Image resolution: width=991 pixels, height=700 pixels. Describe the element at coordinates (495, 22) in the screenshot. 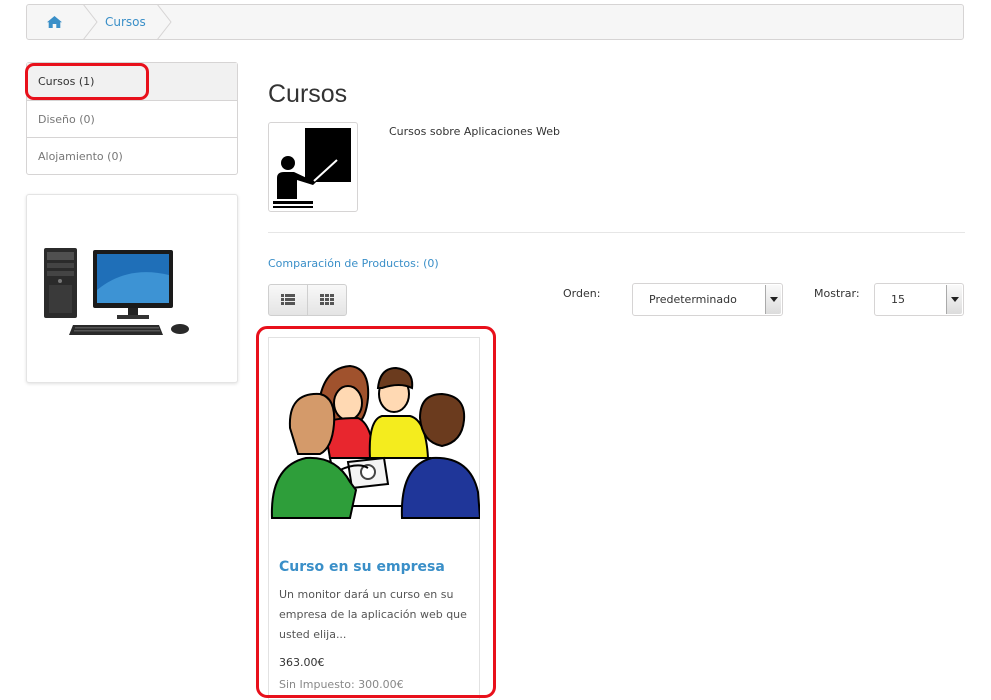

I see `breadcrumb: Cursos` at that location.